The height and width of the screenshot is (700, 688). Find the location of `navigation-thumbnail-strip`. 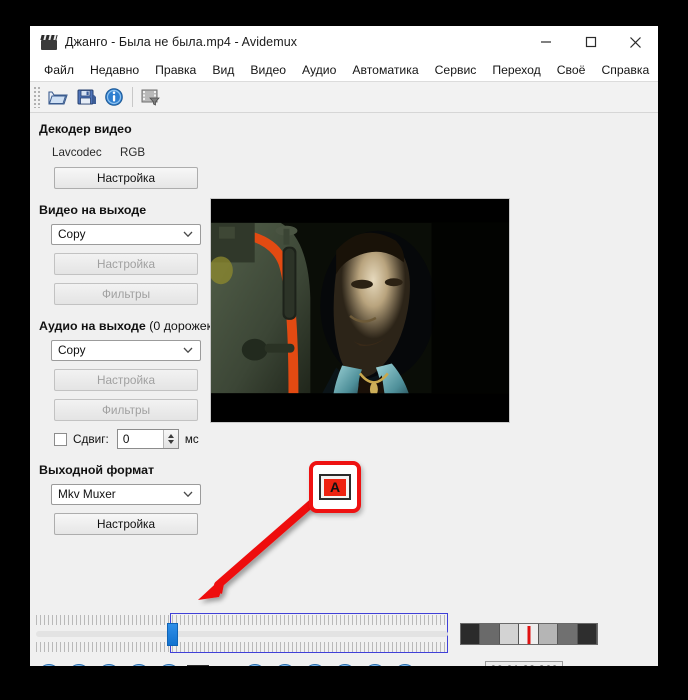

navigation-thumbnail-strip is located at coordinates (529, 634).